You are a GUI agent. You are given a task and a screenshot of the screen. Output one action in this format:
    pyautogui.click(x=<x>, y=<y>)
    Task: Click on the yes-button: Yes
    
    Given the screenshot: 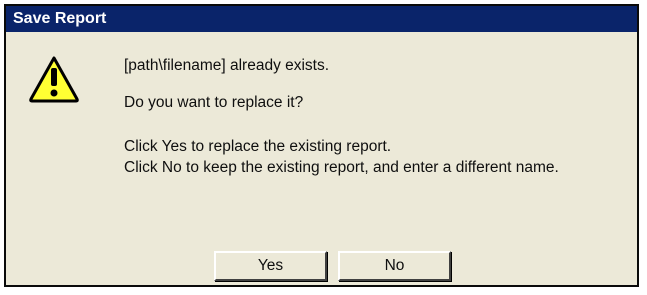 What is the action you would take?
    pyautogui.click(x=270, y=266)
    